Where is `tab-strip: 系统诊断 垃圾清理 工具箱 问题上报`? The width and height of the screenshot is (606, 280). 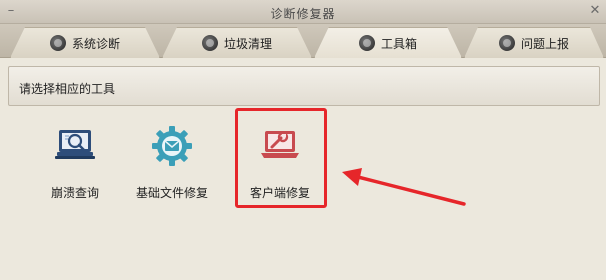 tab-strip: 系统诊断 垃圾清理 工具箱 问题上报 is located at coordinates (303, 41).